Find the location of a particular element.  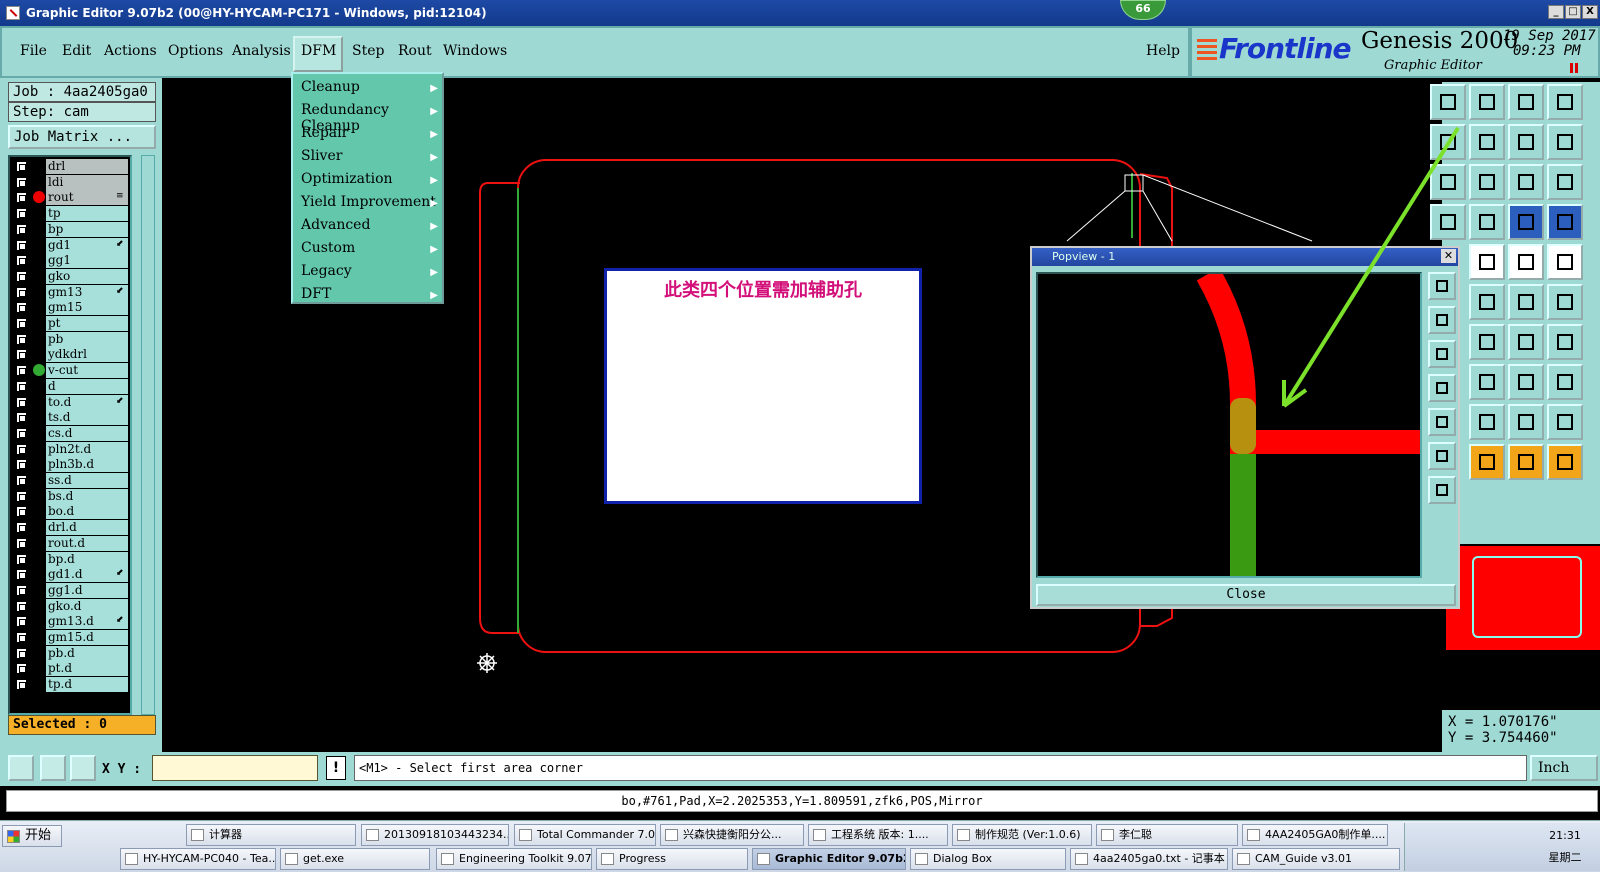

layer-row: d is located at coordinates (71, 386).